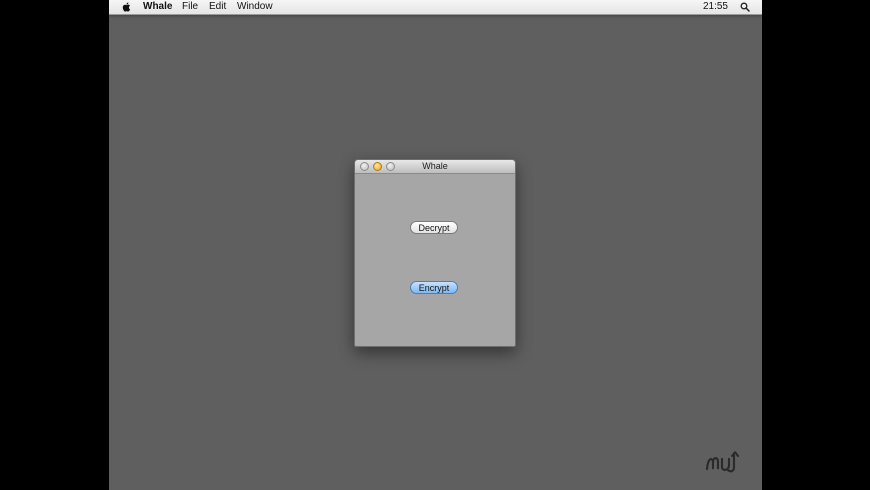  Describe the element at coordinates (255, 7) in the screenshot. I see `menu-window: Window` at that location.